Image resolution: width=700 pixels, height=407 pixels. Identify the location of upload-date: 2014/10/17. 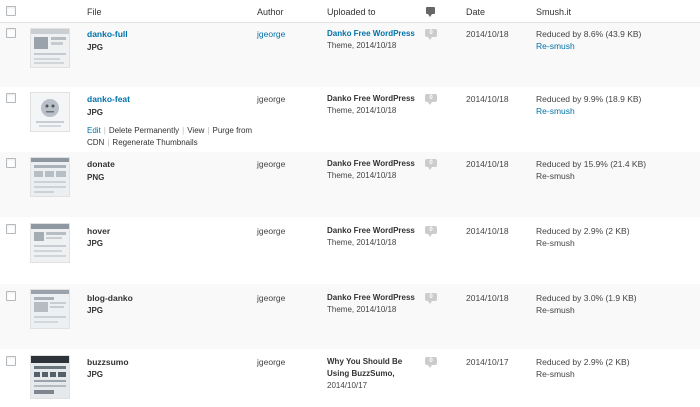
(487, 362).